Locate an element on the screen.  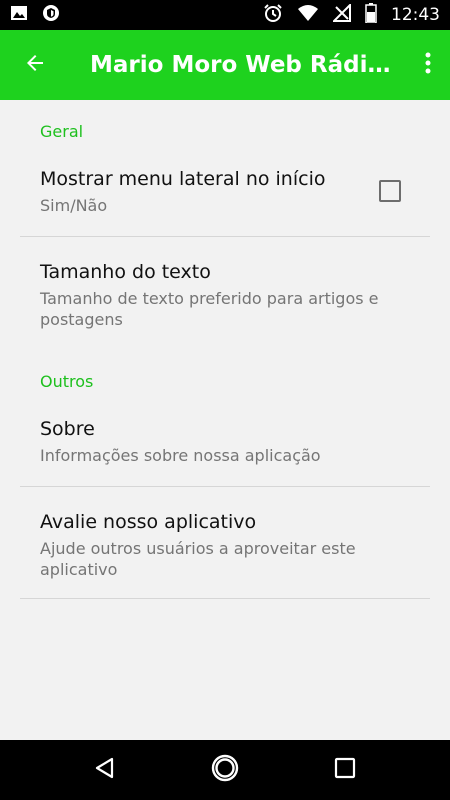
pref-summary: Sim/Não is located at coordinates (74, 205).